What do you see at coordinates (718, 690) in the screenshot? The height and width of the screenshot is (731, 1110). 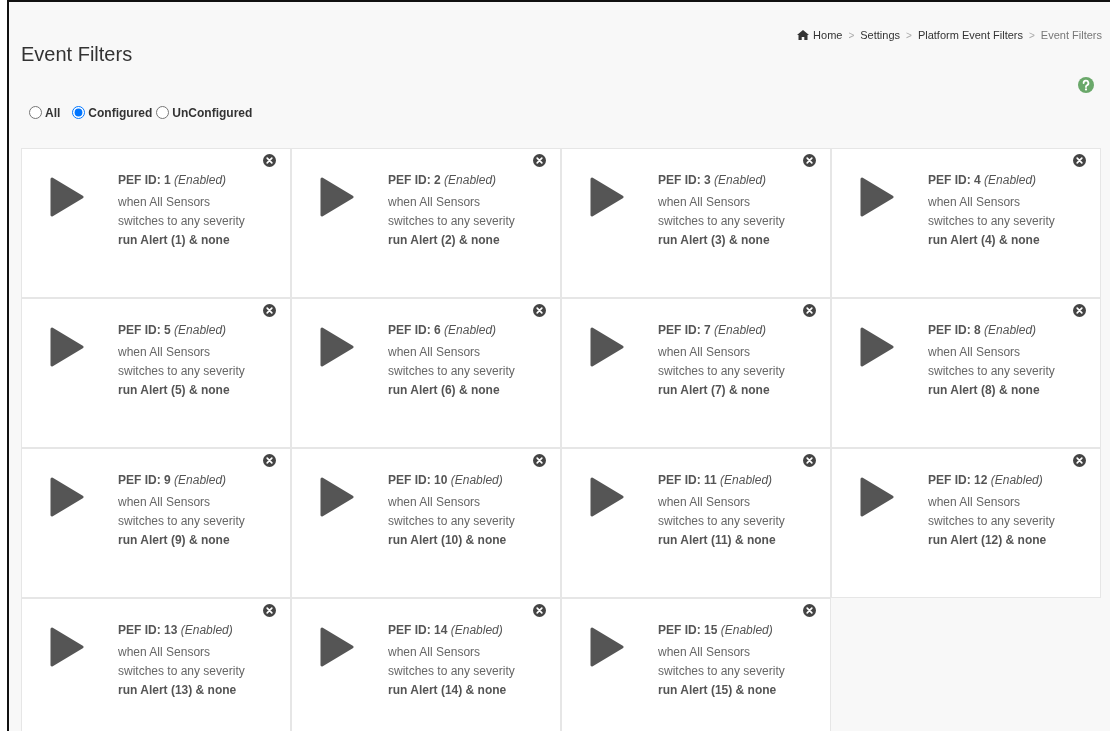 I see `filter-action: run Alert (15) & none` at bounding box center [718, 690].